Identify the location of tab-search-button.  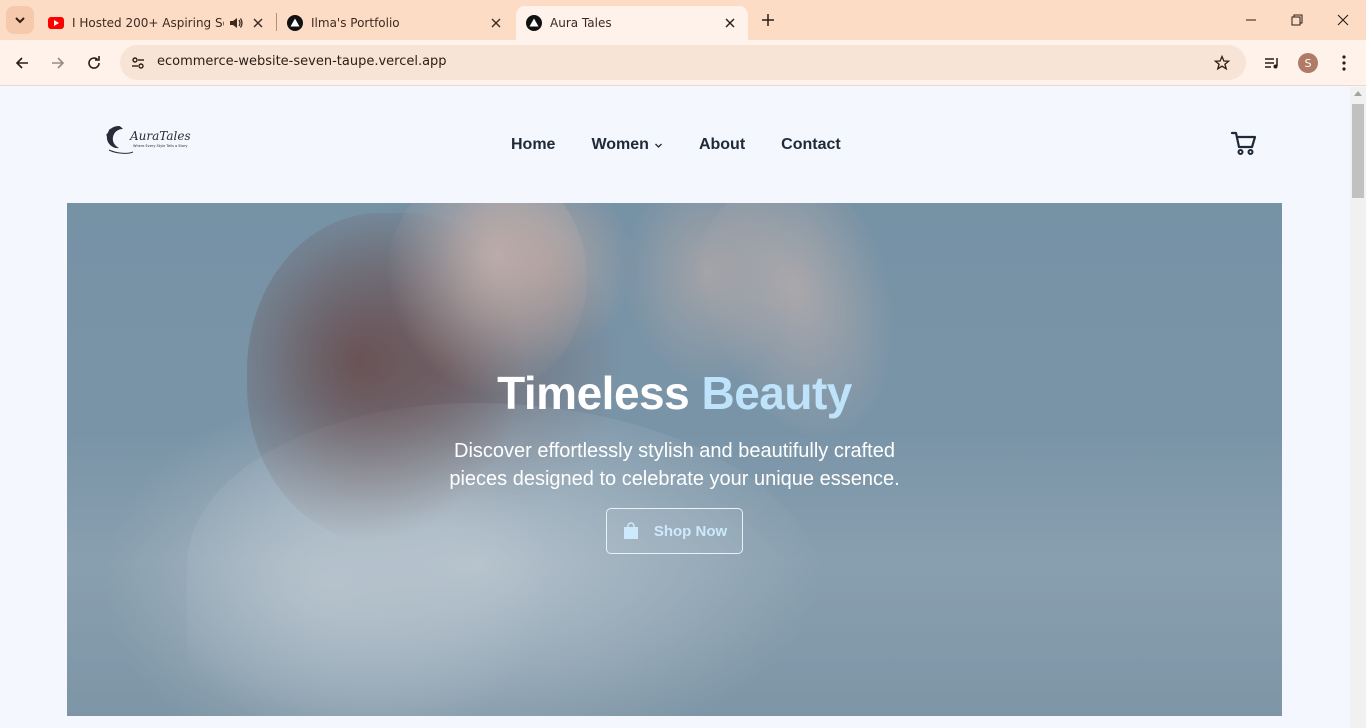
(20, 20).